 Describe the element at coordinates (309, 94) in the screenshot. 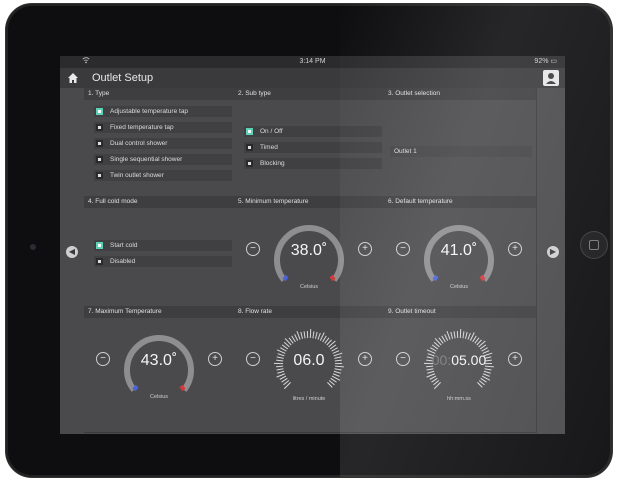

I see `panel-header: 2. Sub type` at that location.